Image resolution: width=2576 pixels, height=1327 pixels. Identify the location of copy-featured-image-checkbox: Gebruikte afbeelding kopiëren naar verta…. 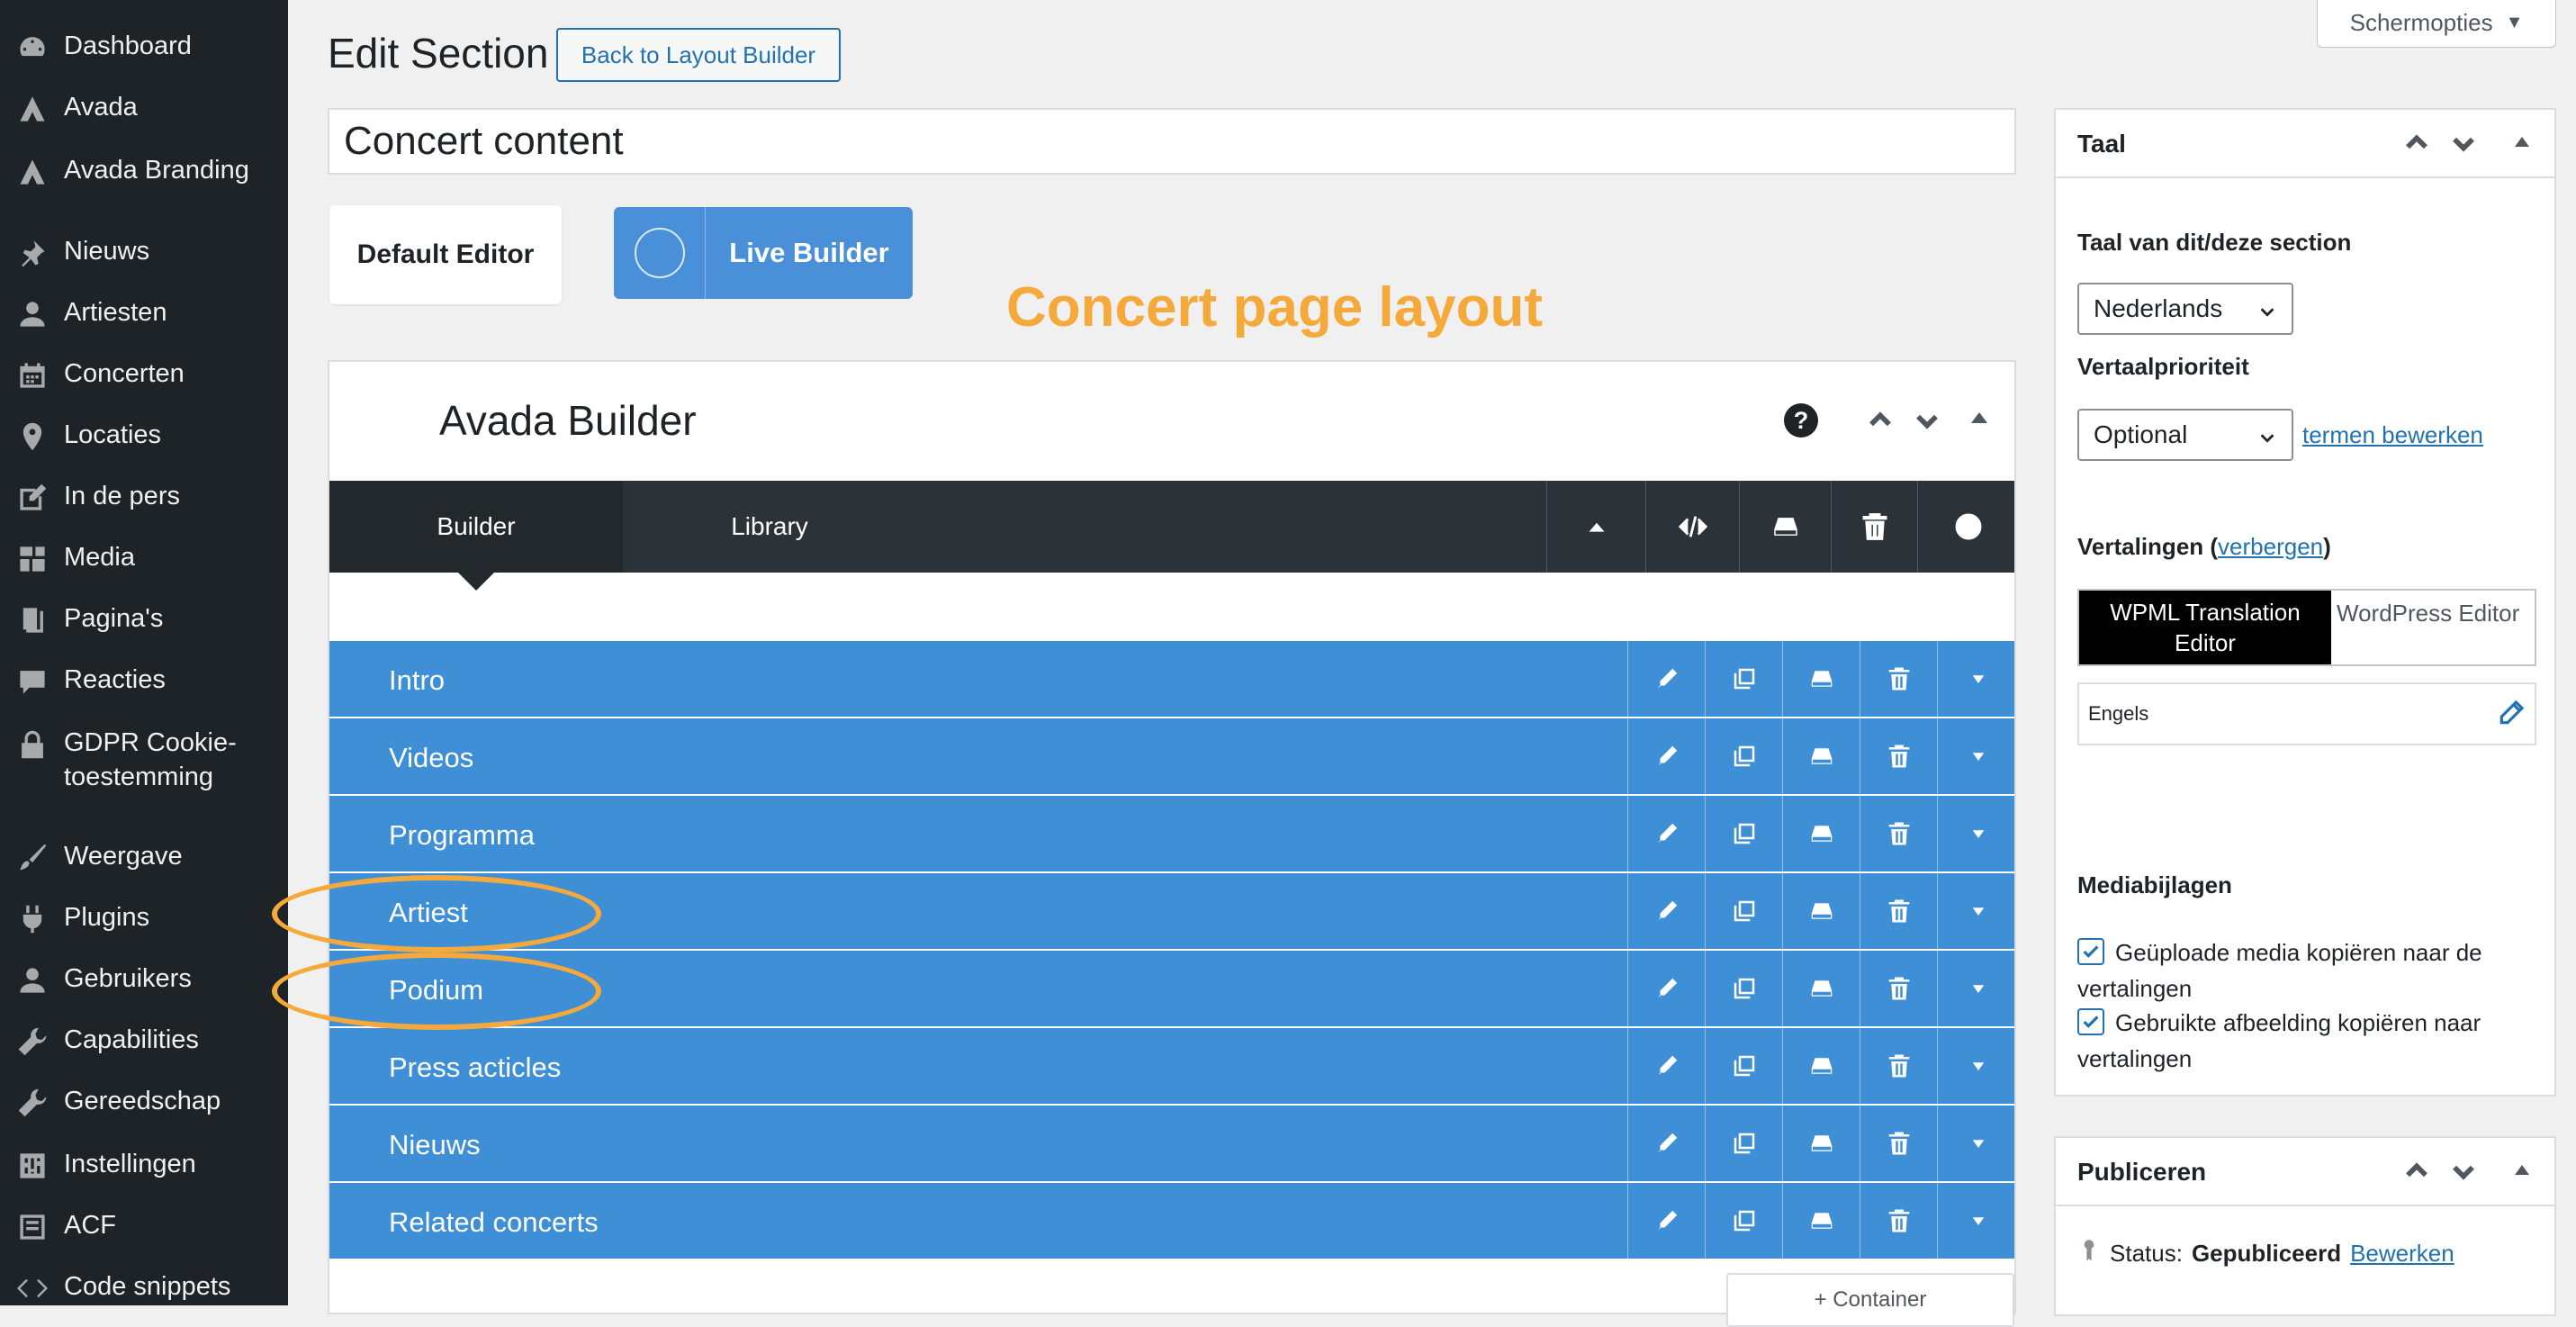
(2306, 1041).